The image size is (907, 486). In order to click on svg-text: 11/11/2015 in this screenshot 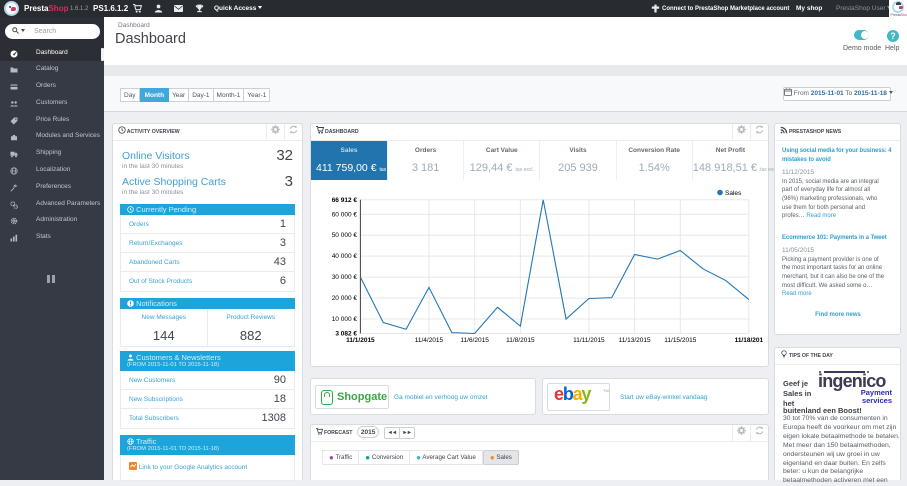, I will do `click(589, 340)`.